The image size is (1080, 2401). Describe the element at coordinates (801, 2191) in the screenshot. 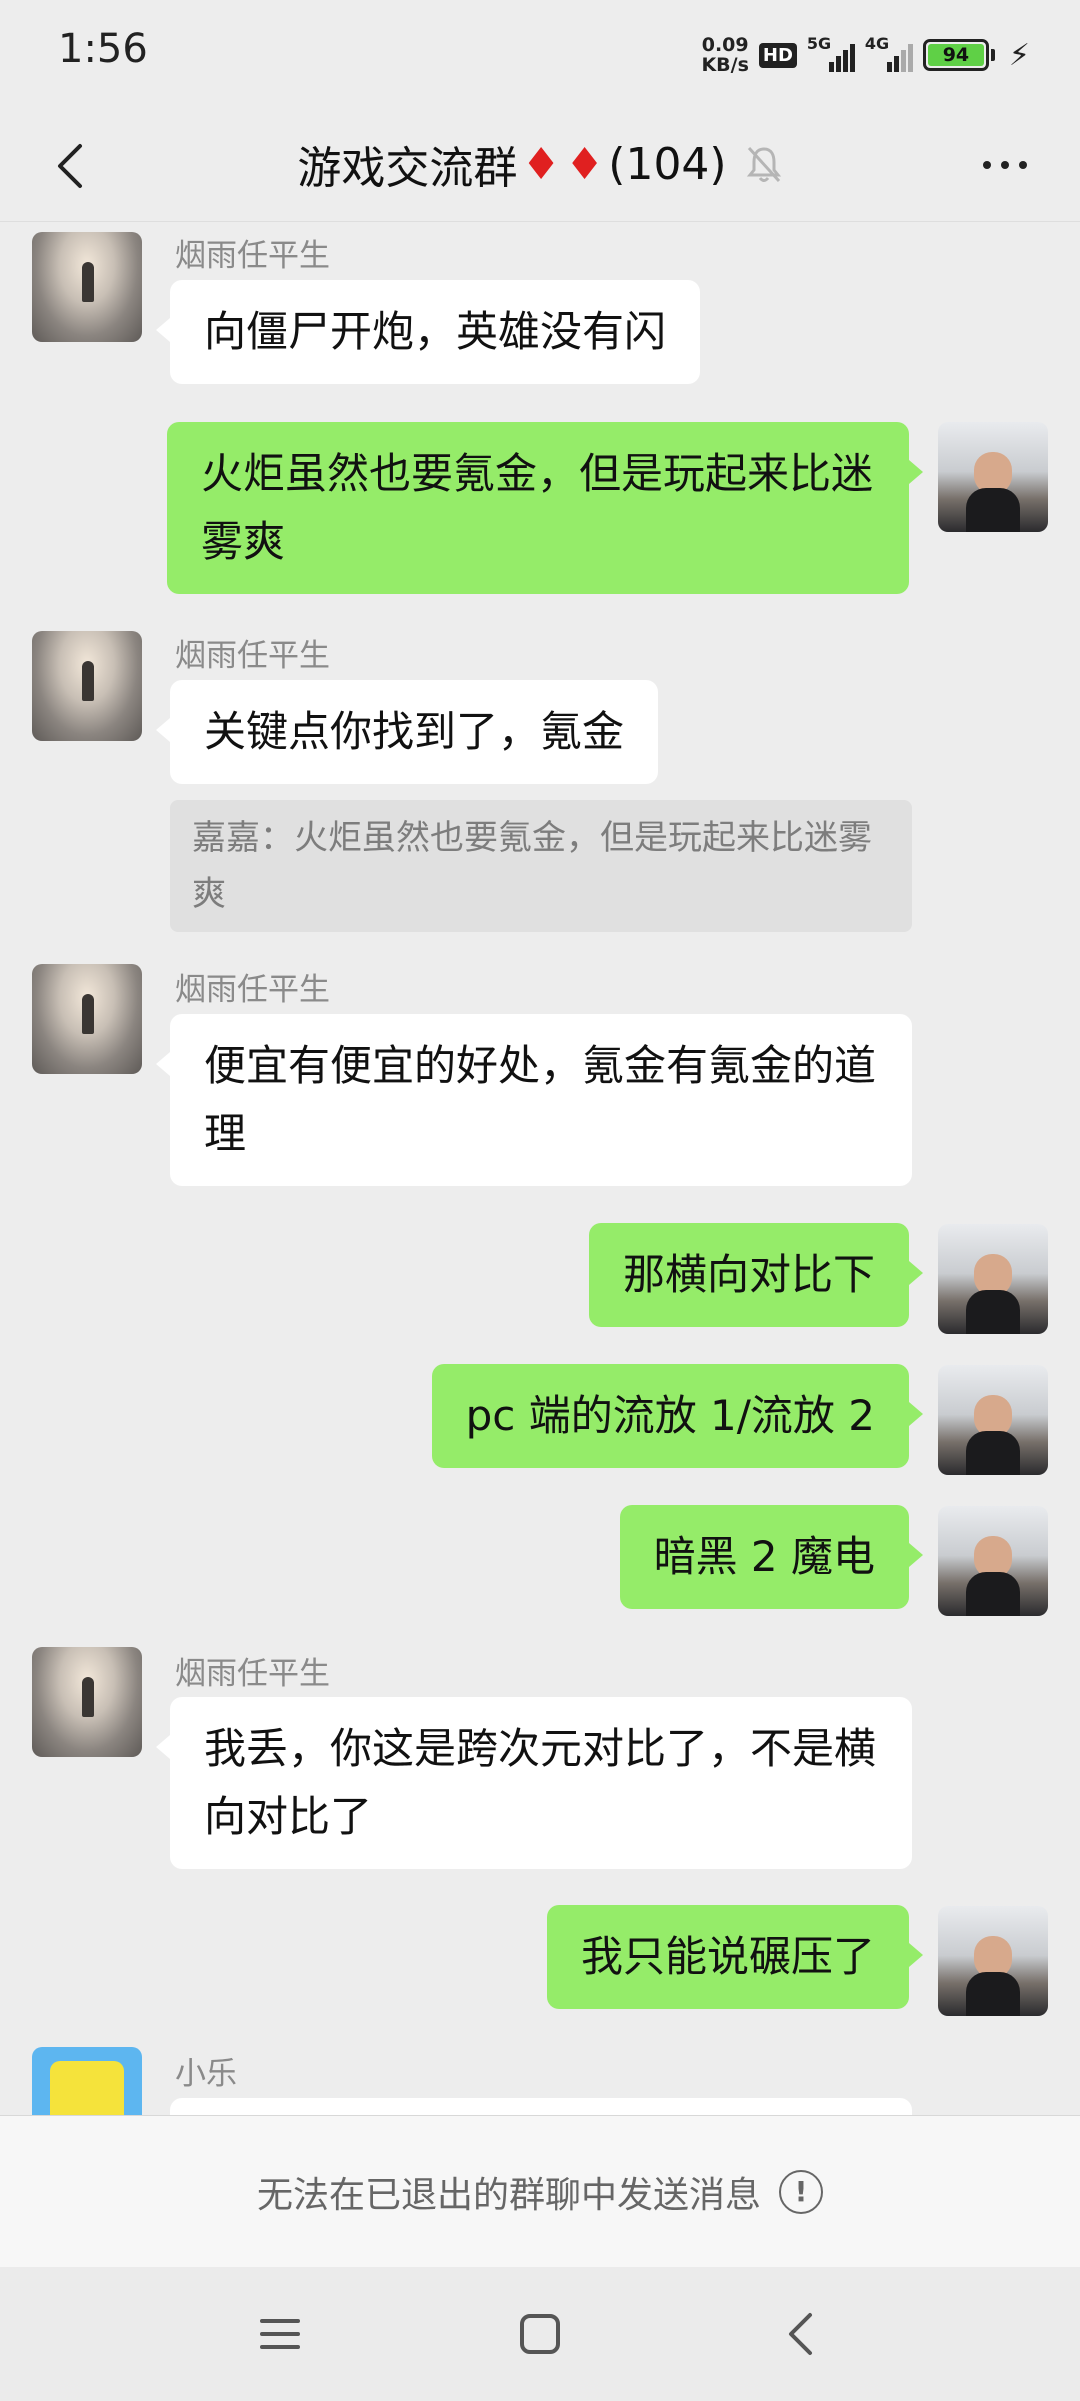

I see `info-icon: !` at that location.